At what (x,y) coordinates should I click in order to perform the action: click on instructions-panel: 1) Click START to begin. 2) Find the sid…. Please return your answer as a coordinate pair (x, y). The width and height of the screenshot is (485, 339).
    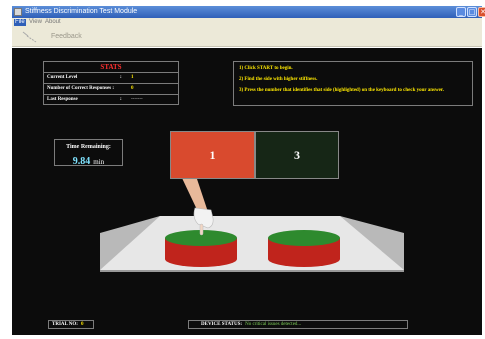
    Looking at the image, I should click on (353, 83).